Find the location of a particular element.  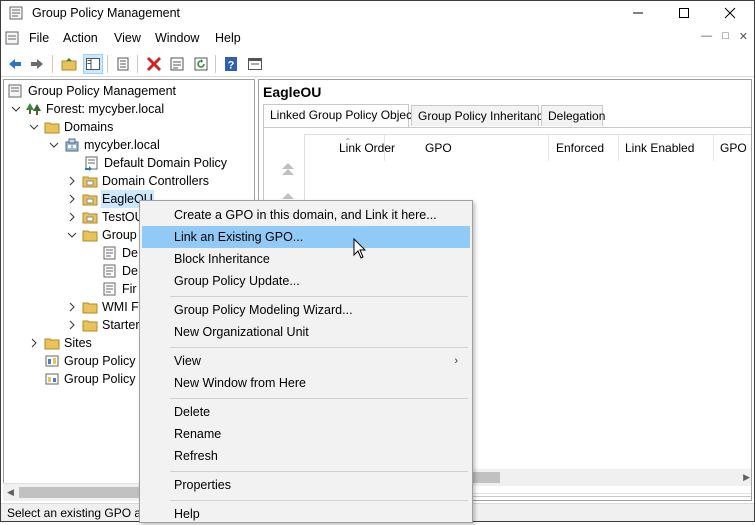

forest-icon is located at coordinates (33, 109).